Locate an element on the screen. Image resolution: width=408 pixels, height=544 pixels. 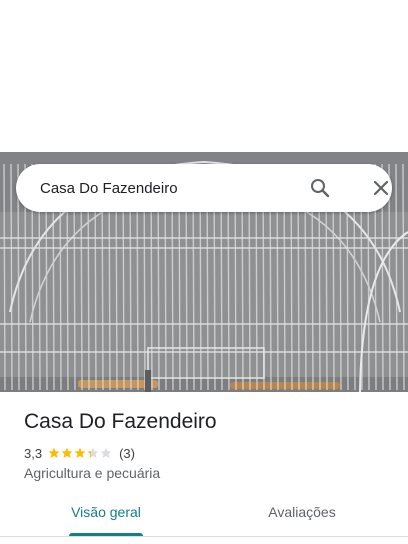
rating-value: 3,3 is located at coordinates (33, 453).